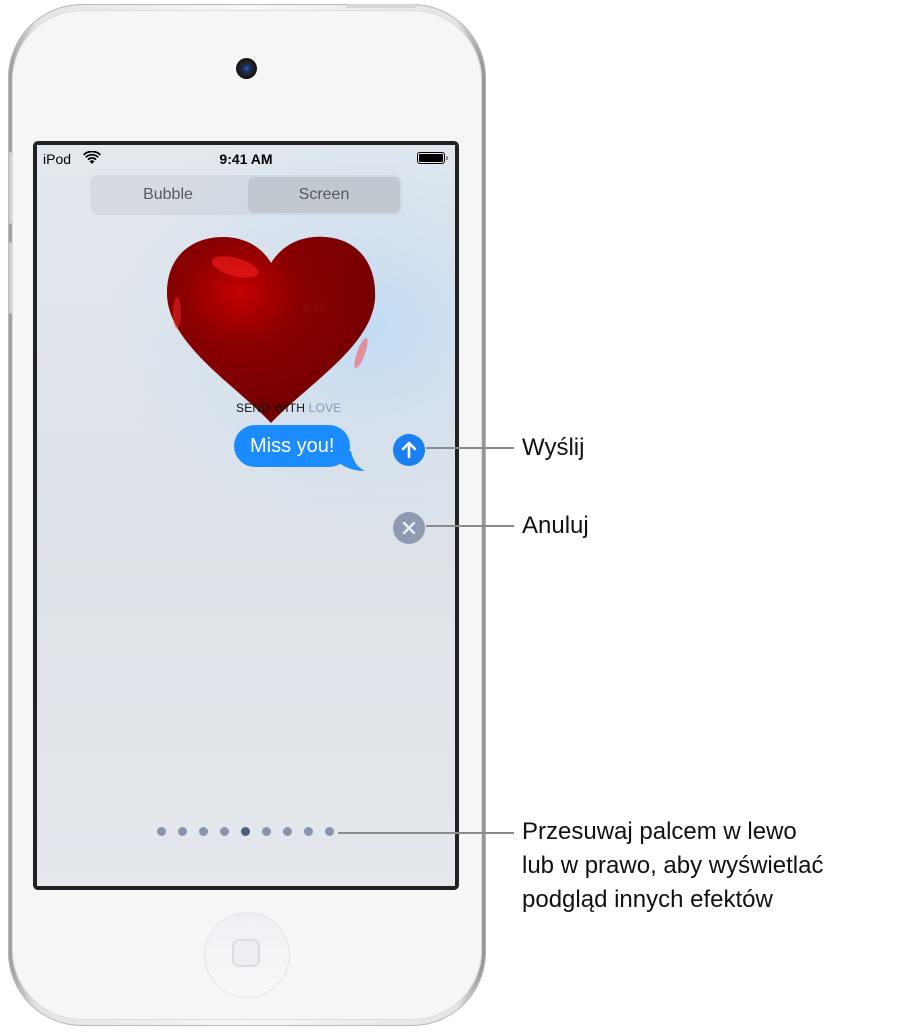 The image size is (904, 1032). I want to click on cancel-button, so click(409, 528).